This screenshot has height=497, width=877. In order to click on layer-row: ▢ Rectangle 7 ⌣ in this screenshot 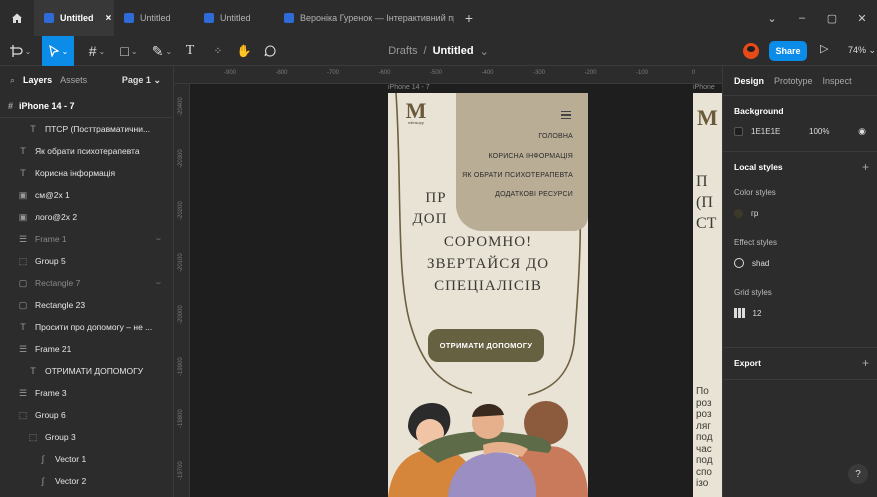, I will do `click(86, 283)`.